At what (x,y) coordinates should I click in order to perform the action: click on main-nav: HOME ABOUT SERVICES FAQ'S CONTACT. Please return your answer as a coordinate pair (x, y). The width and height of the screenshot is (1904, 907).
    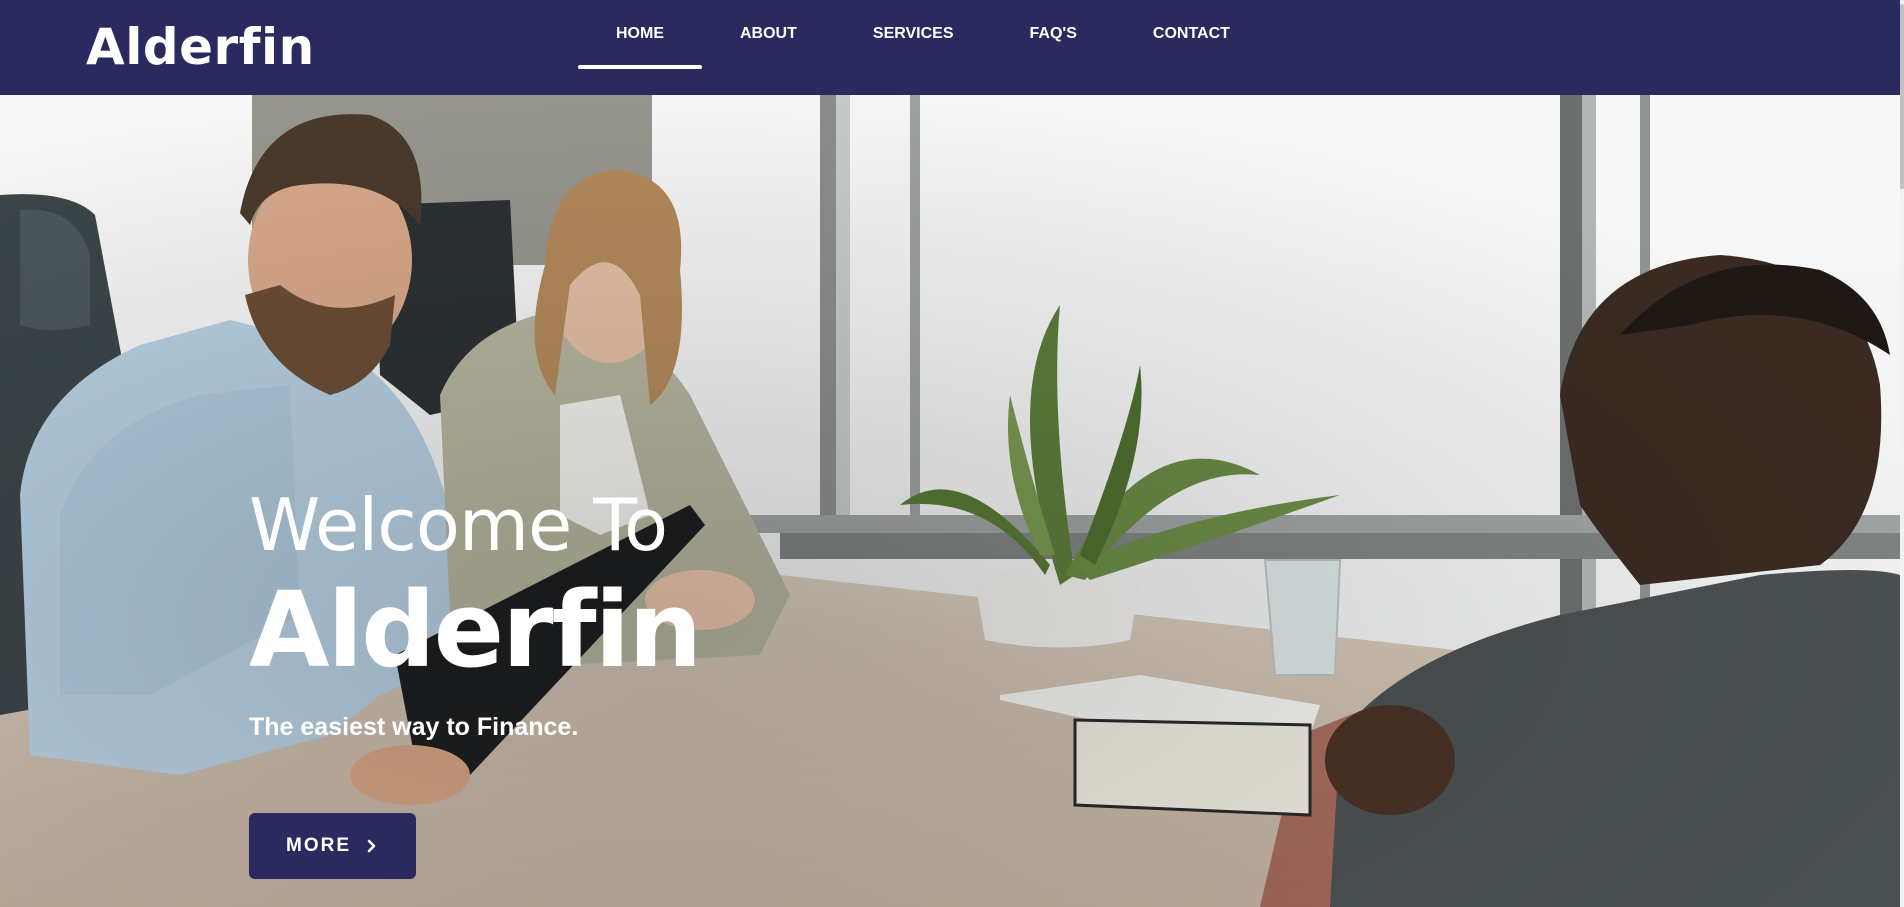
    Looking at the image, I should click on (923, 47).